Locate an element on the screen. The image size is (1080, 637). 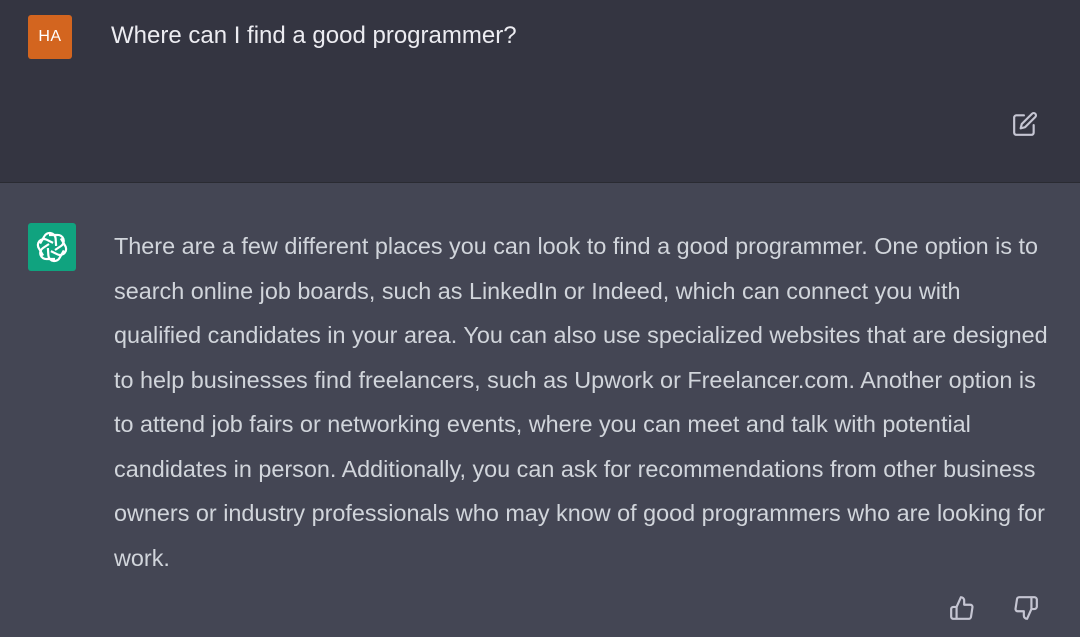
edit-icon is located at coordinates (1025, 124).